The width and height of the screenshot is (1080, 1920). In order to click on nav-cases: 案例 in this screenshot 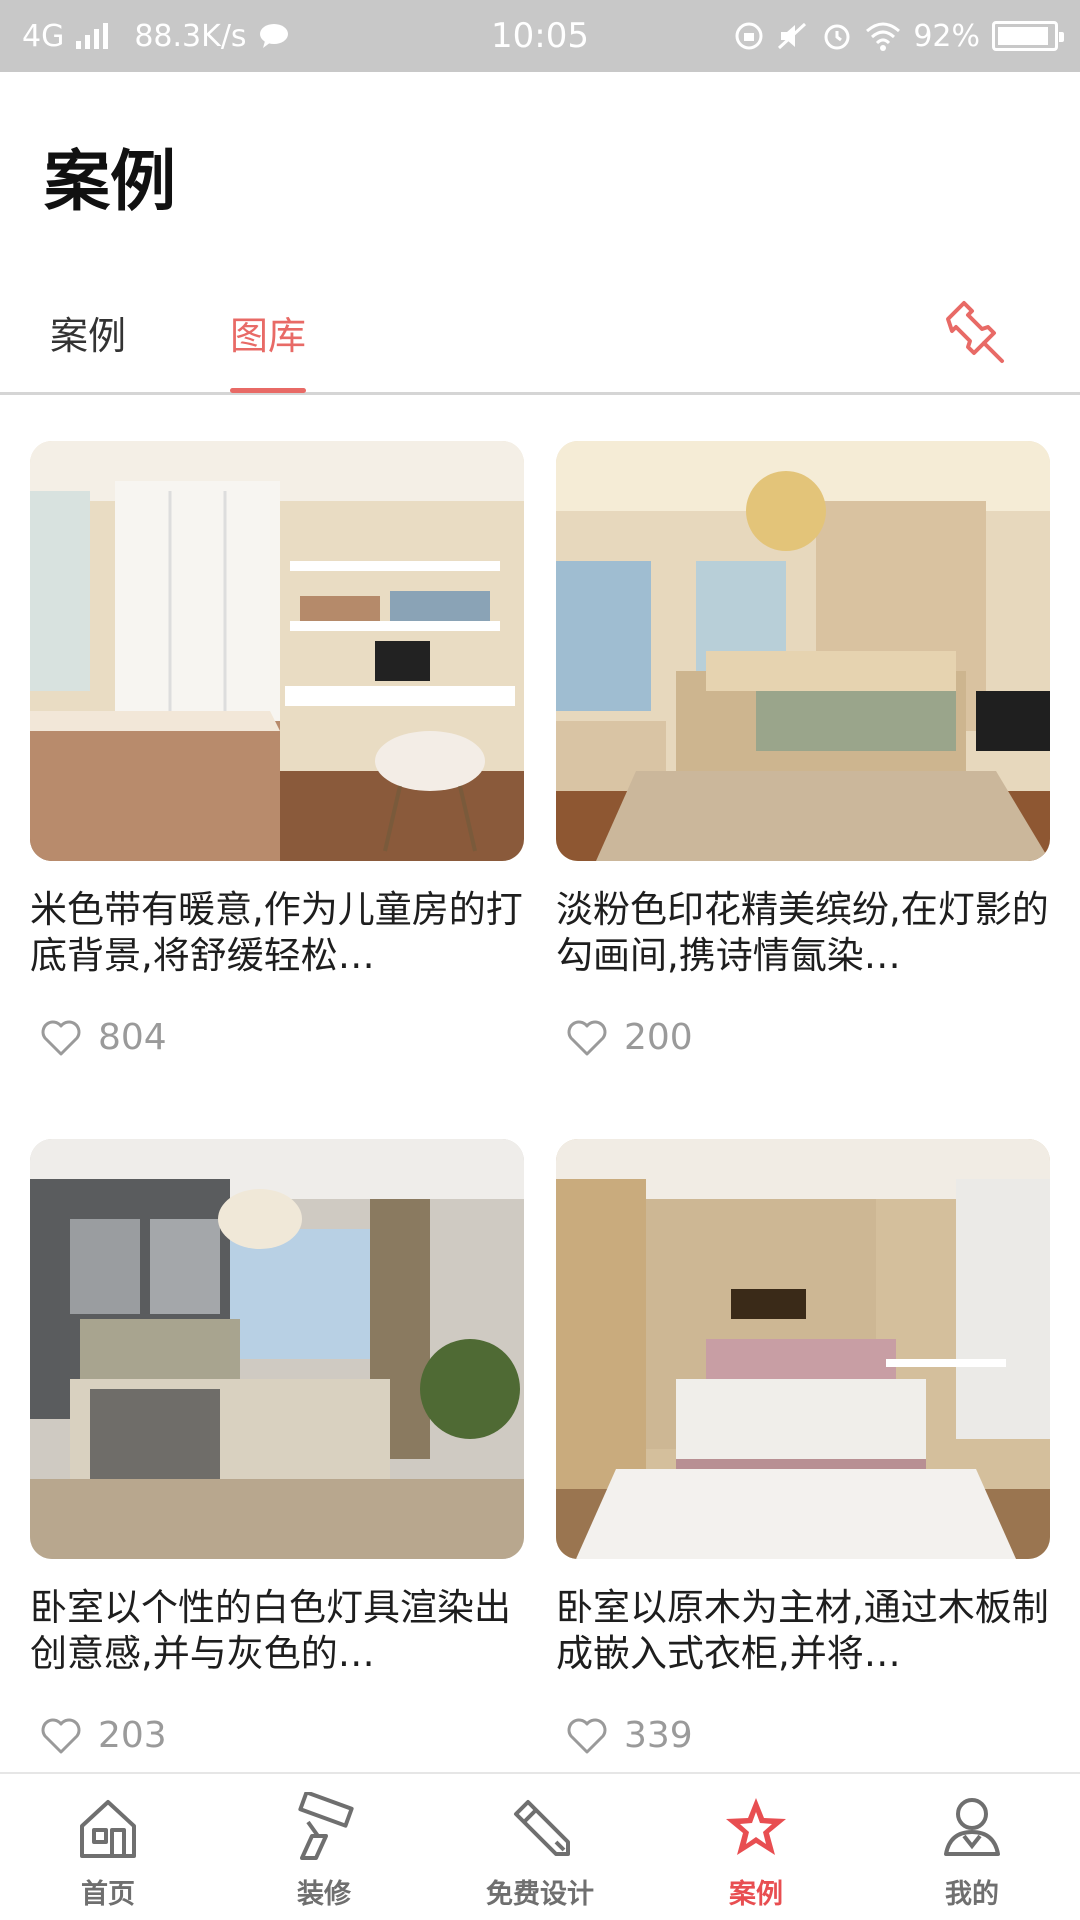, I will do `click(756, 1847)`.